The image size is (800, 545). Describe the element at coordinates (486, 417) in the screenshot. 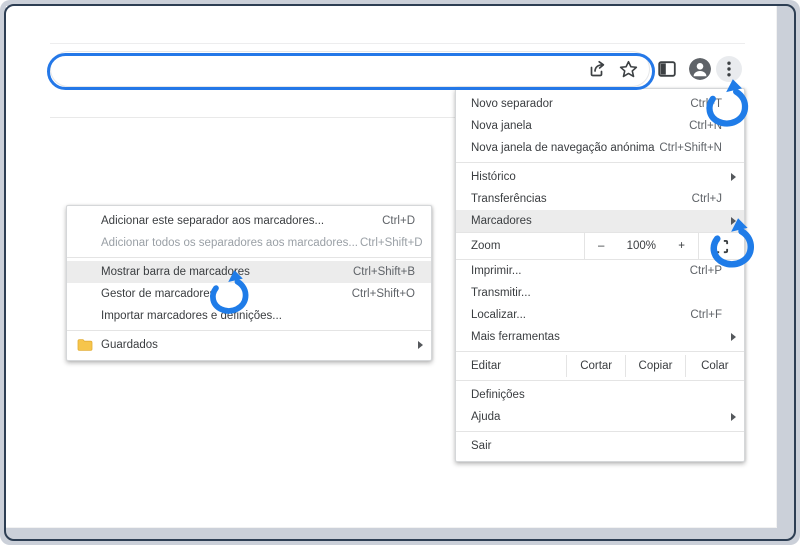

I see `menu-item-label: Ajuda` at that location.